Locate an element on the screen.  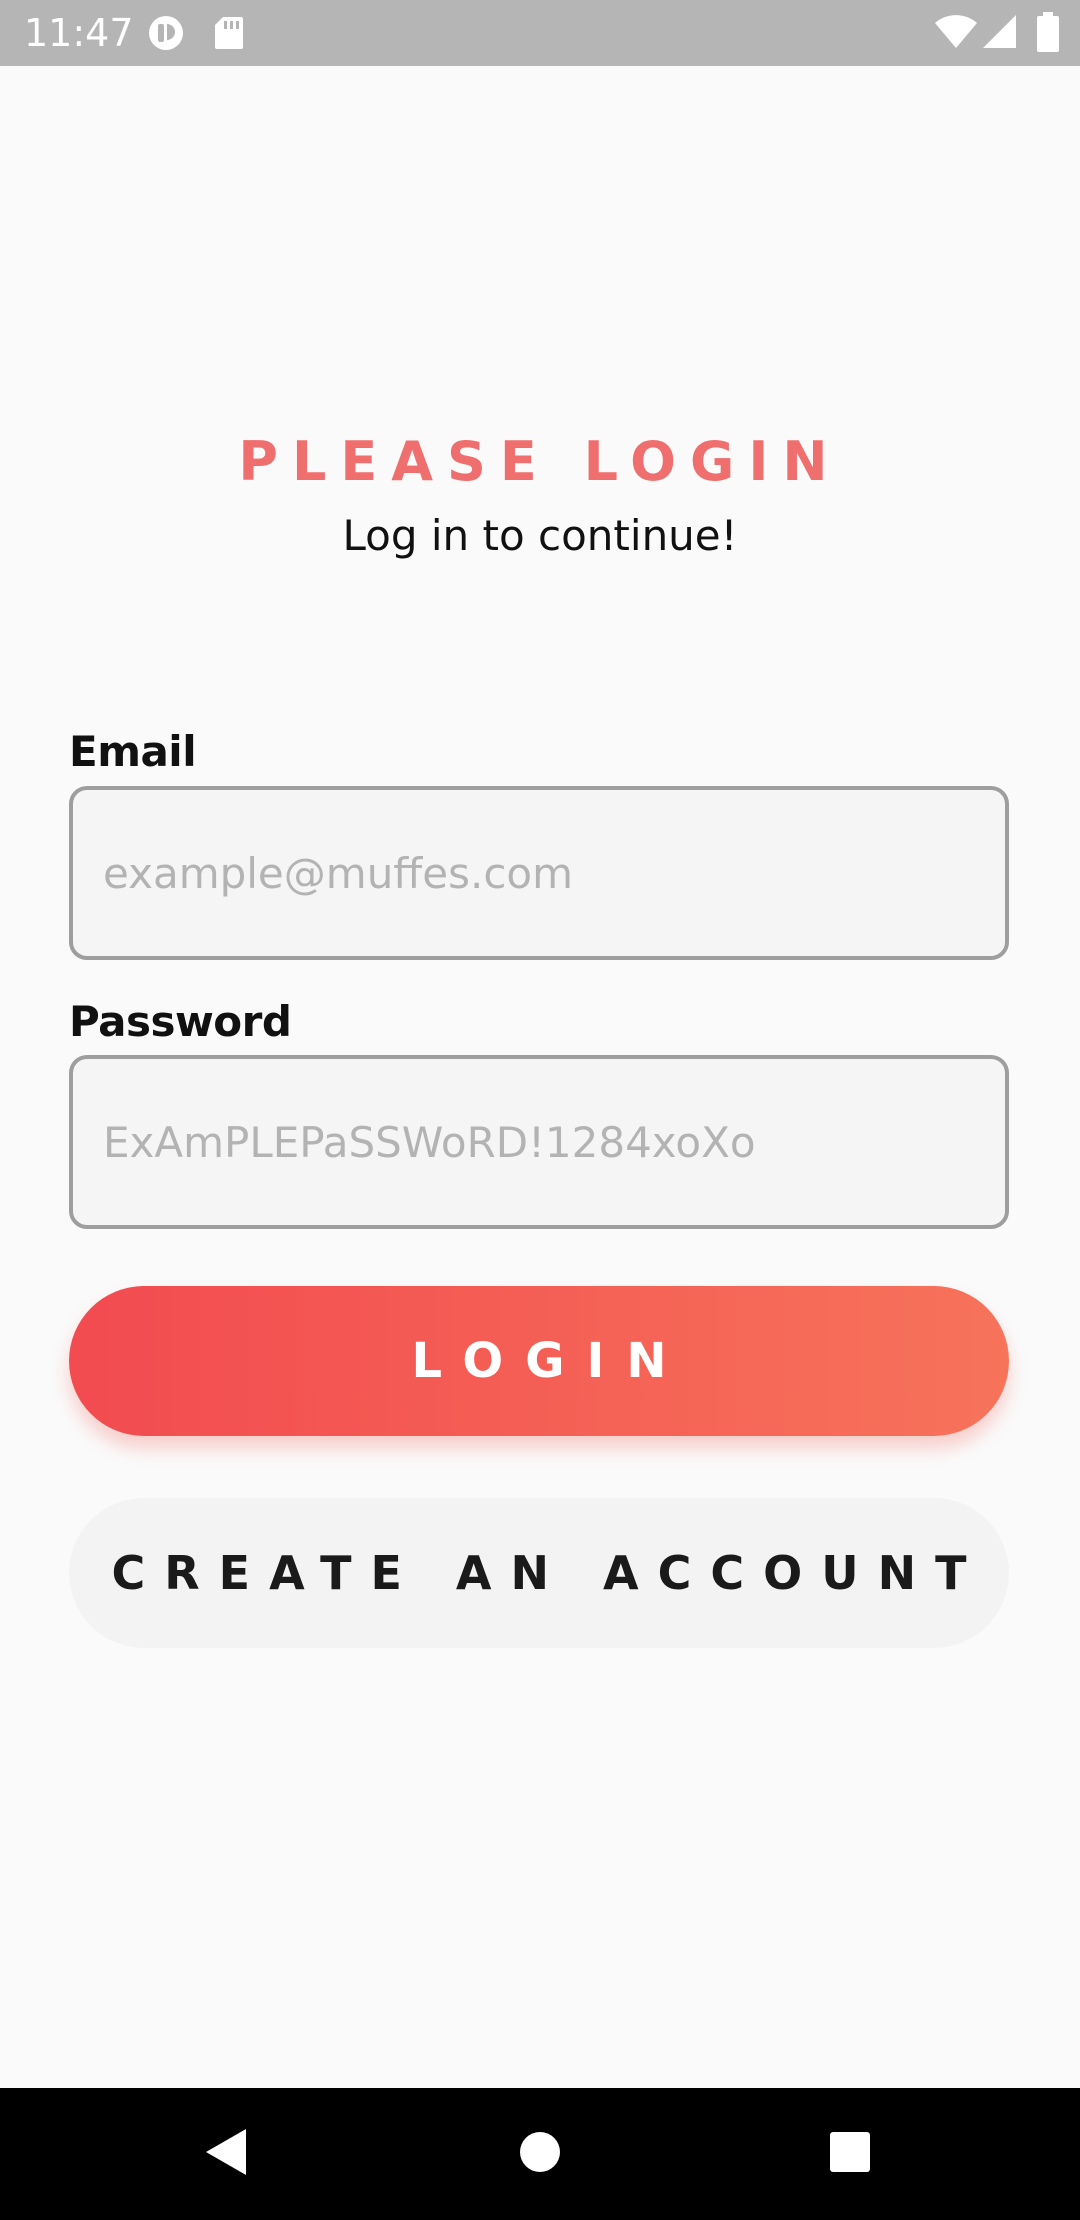
password-input is located at coordinates (538, 1142).